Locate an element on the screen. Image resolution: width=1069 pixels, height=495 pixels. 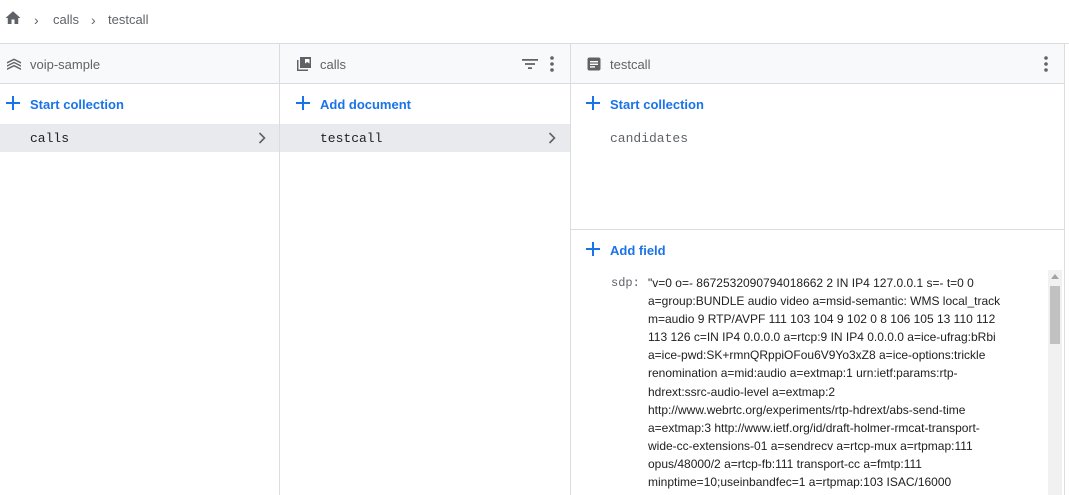
subcollection-label: candidates is located at coordinates (649, 138).